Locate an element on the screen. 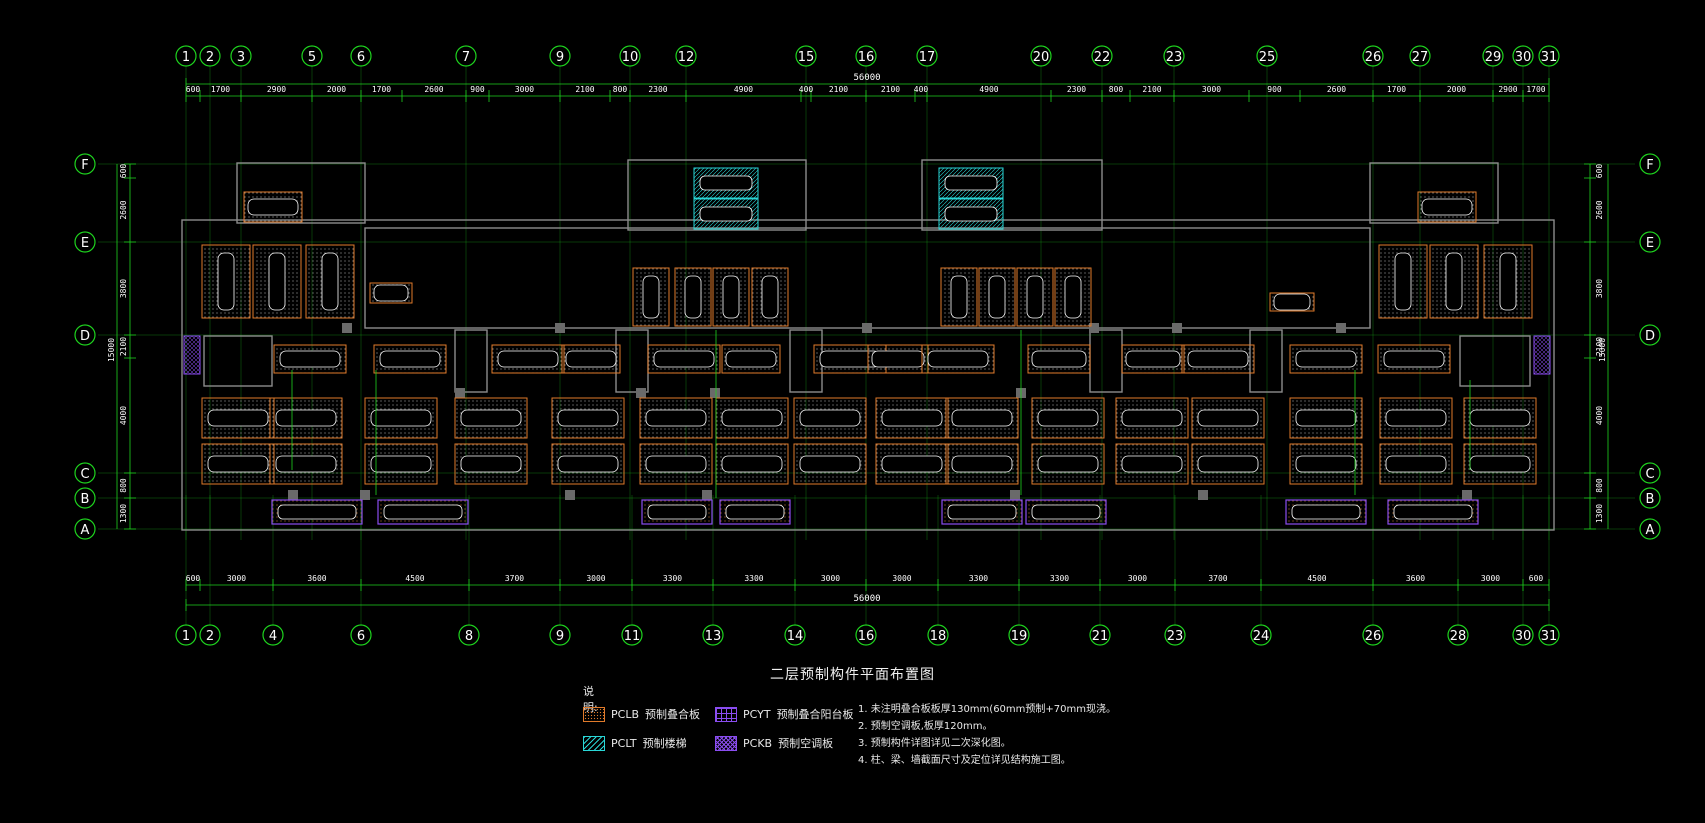 The height and width of the screenshot is (823, 1705). left-row-bubble-label: A is located at coordinates (85, 530).